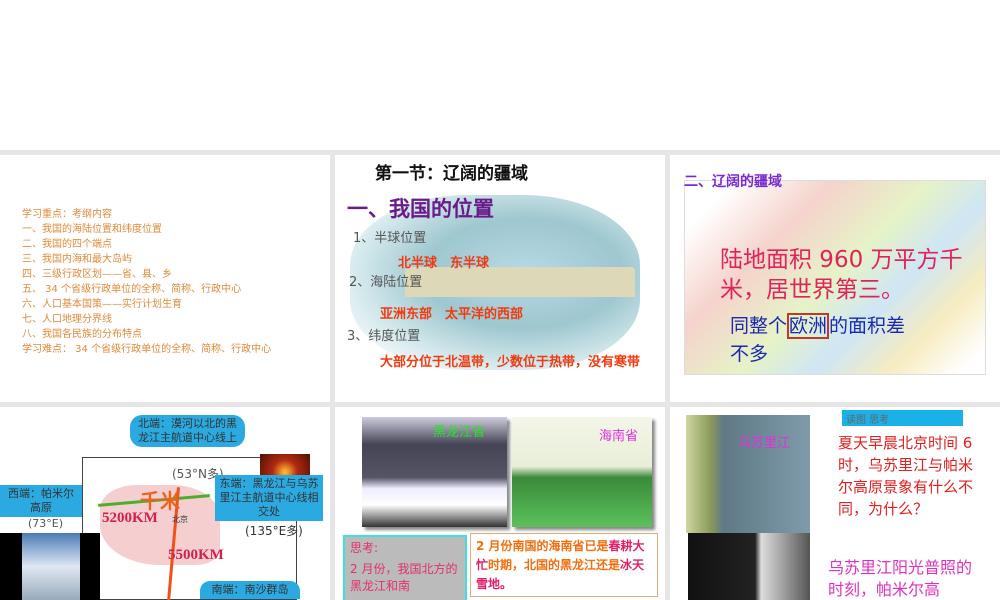 The image size is (1000, 600). I want to click on item-3: 3、纬度位置, so click(384, 336).